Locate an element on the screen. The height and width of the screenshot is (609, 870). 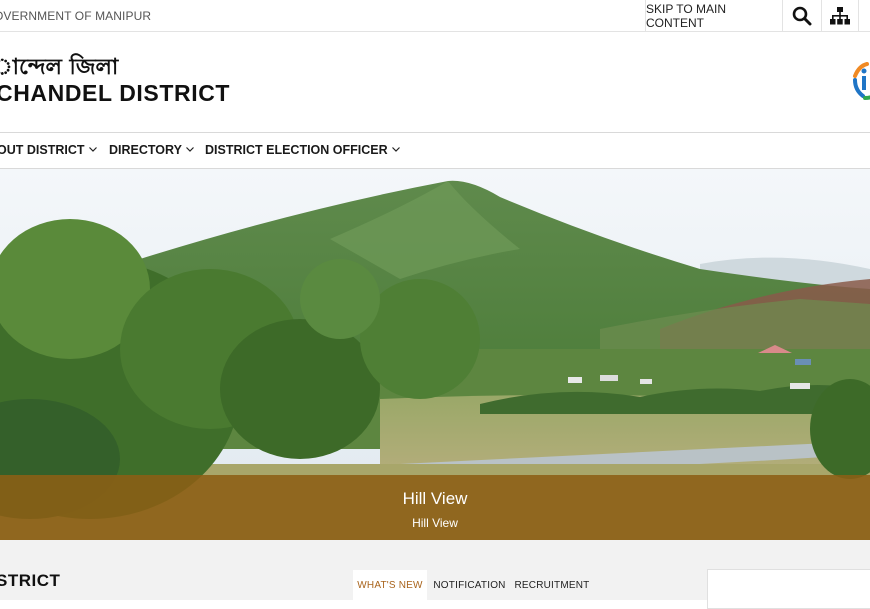
banner-subtitle: Hill View is located at coordinates (435, 523).